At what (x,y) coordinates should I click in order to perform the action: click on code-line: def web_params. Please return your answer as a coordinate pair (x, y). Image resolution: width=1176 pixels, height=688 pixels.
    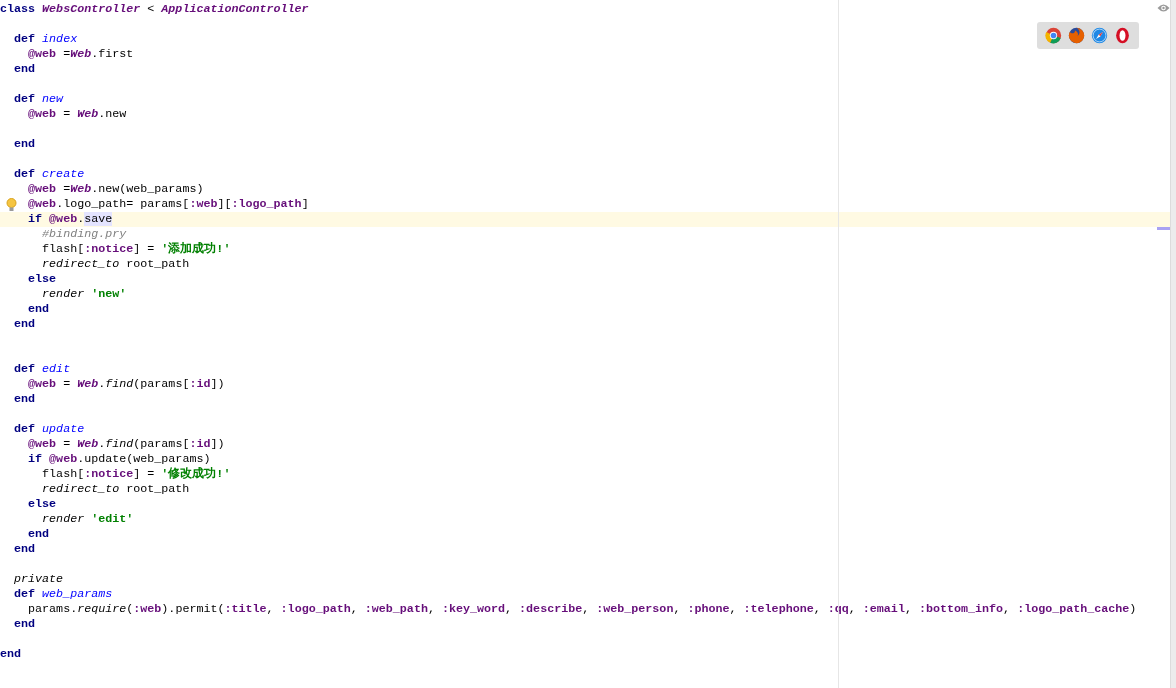
    Looking at the image, I should click on (63, 594).